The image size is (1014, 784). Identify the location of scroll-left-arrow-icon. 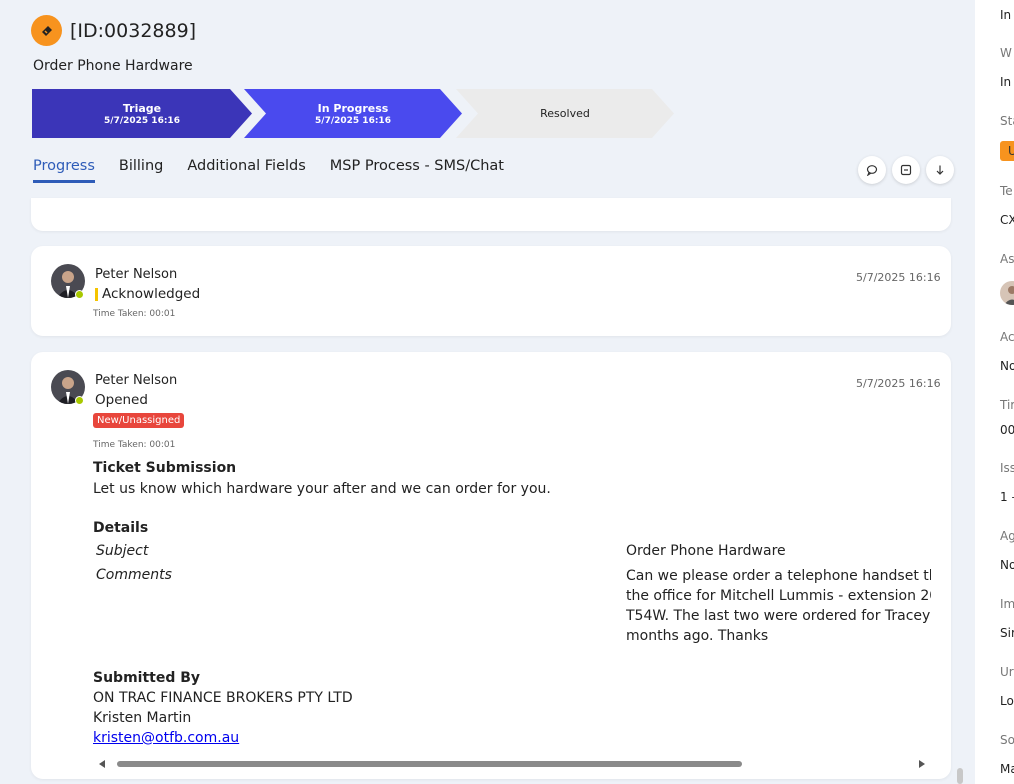
(102, 764).